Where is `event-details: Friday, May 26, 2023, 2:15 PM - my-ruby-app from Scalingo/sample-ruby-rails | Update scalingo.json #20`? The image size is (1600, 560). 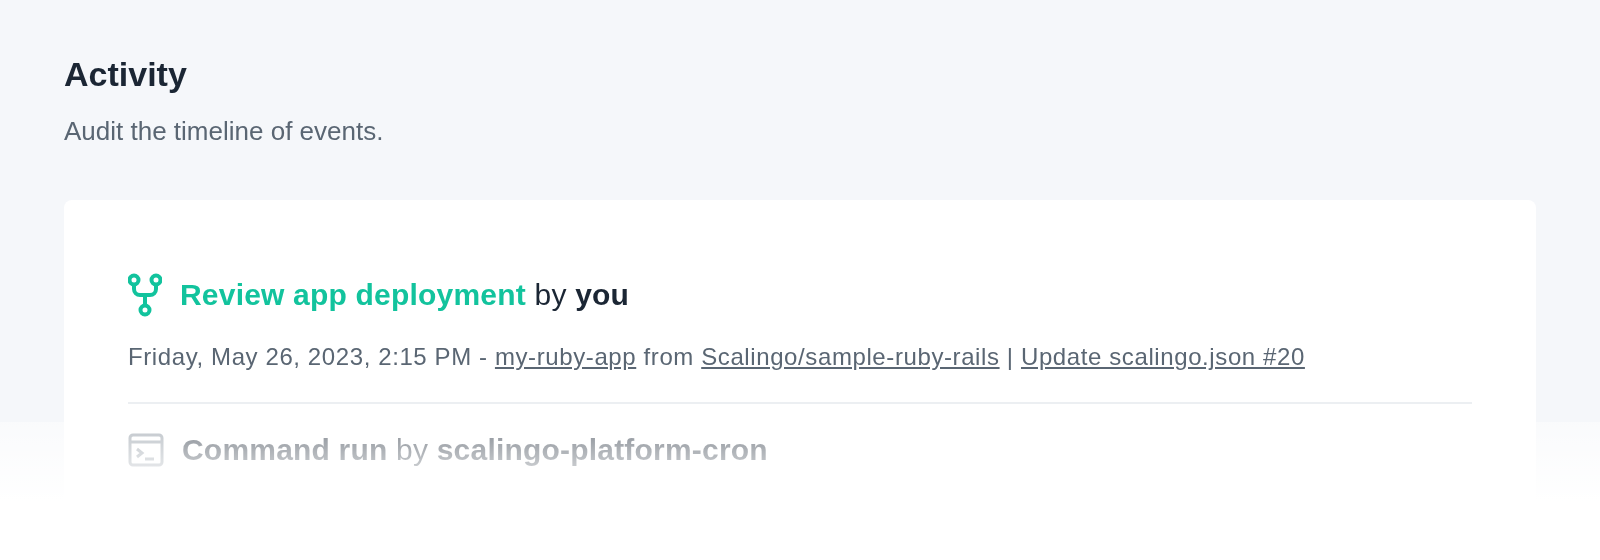 event-details: Friday, May 26, 2023, 2:15 PM - my-ruby-app from Scalingo/sample-ruby-rails | Update scalingo.json #20 is located at coordinates (717, 357).